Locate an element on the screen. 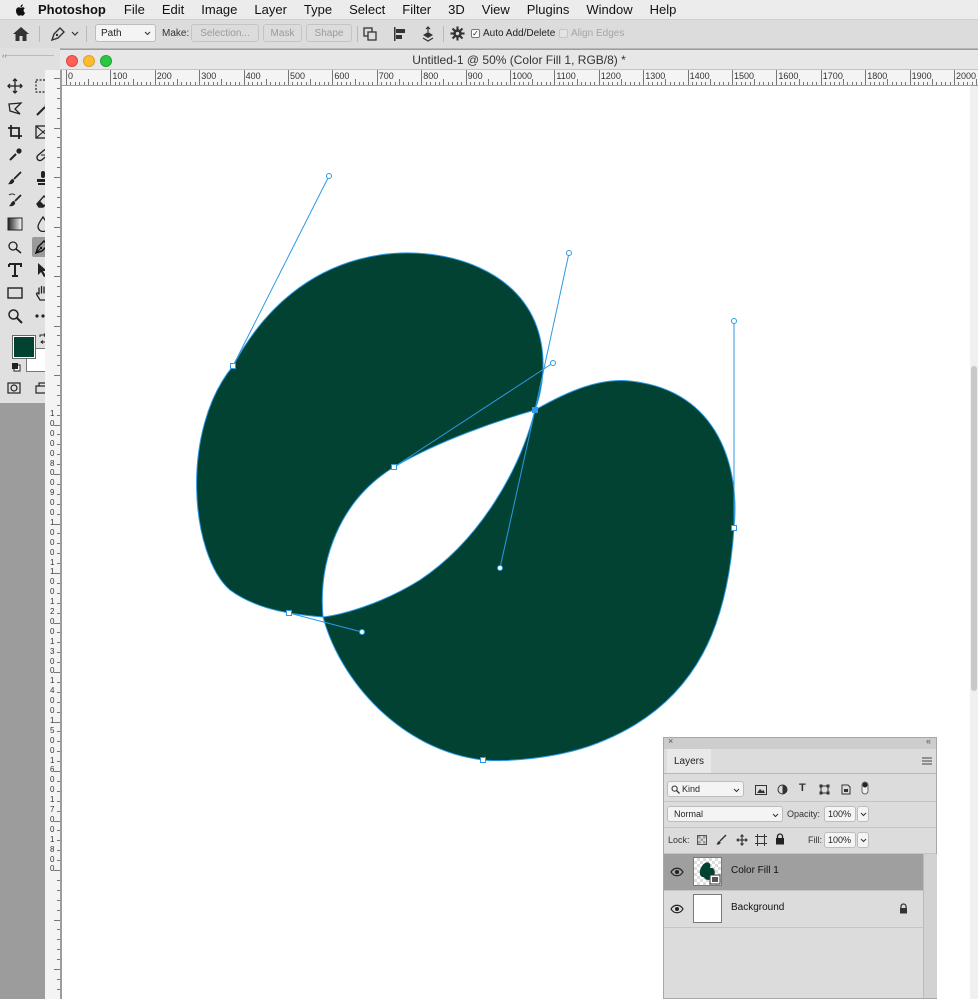 The height and width of the screenshot is (999, 978). ruler-label: 500 is located at coordinates (298, 76).